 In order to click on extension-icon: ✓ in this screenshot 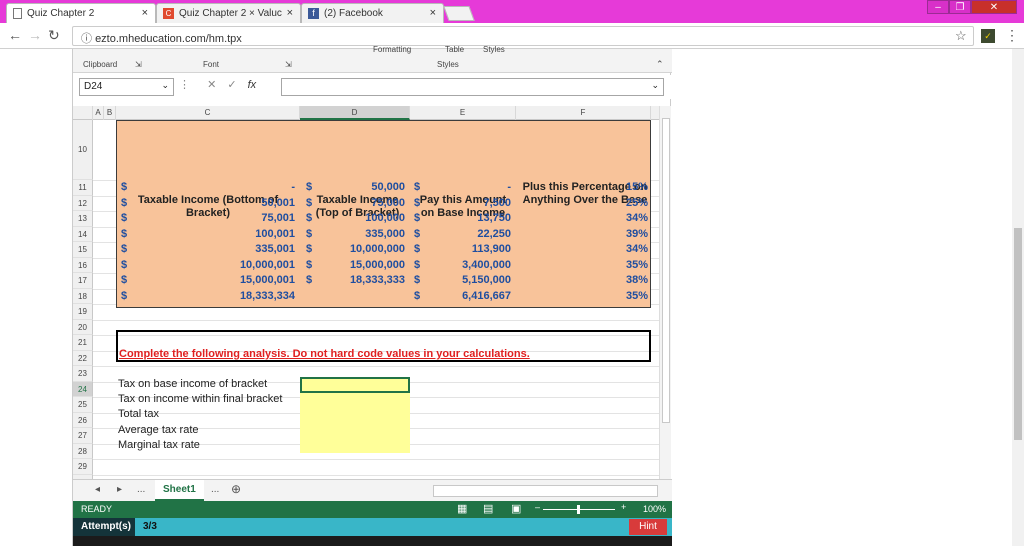, I will do `click(988, 36)`.